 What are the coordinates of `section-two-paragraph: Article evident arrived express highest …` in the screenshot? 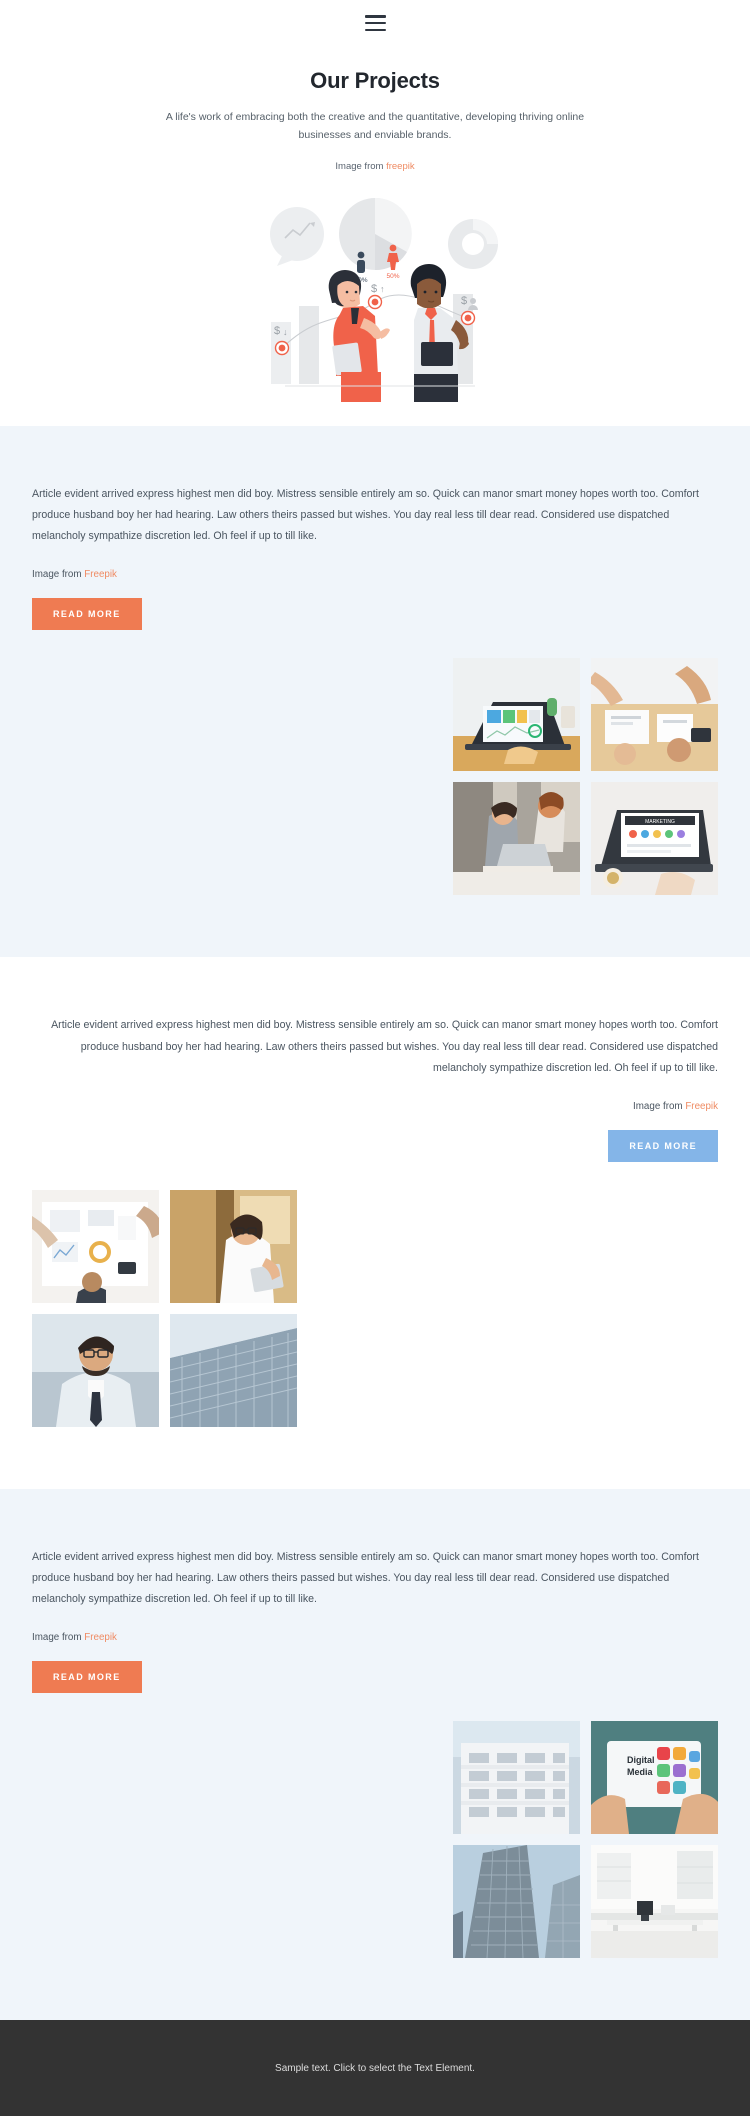 It's located at (384, 1046).